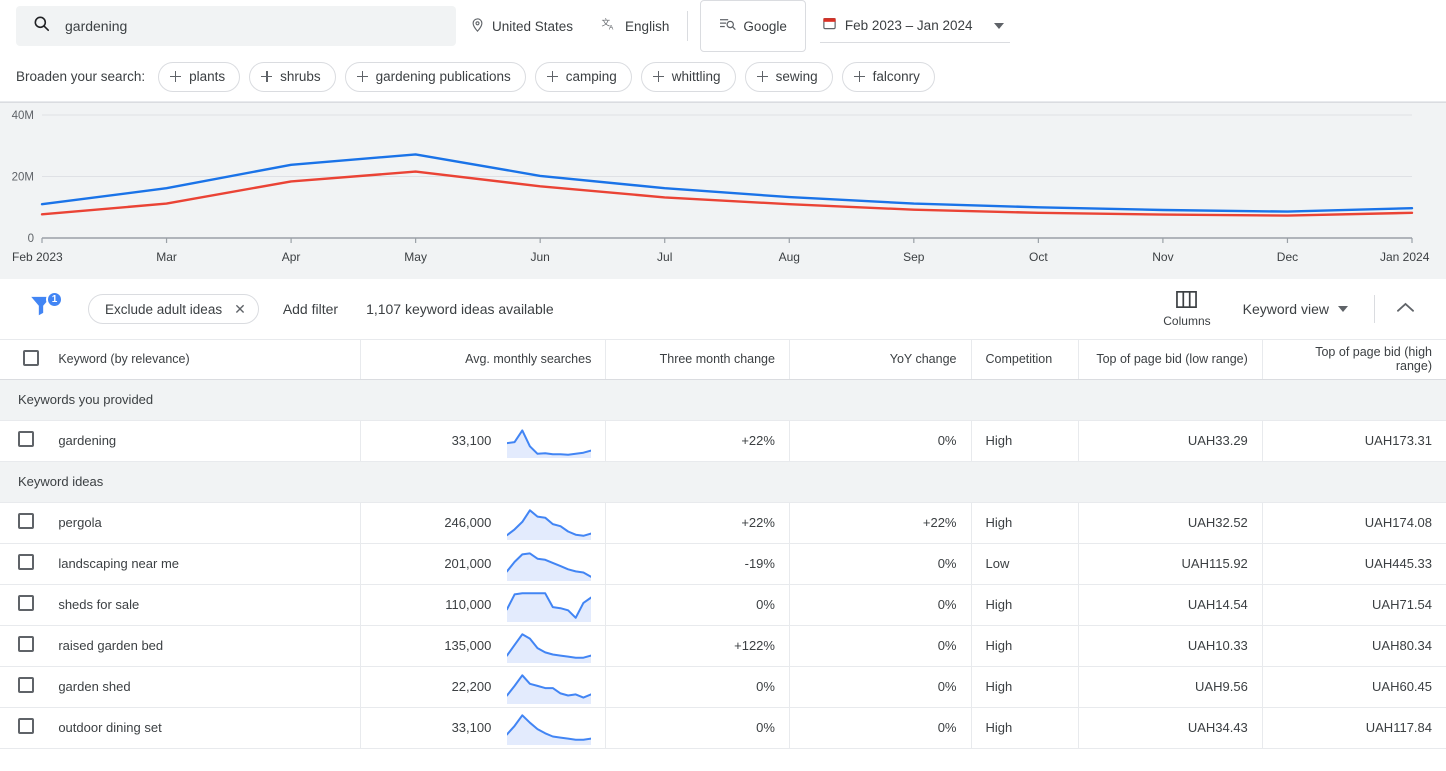 This screenshot has width=1446, height=771. What do you see at coordinates (202, 360) in the screenshot?
I see `column-header-keyword: Keyword (by relevance)` at bounding box center [202, 360].